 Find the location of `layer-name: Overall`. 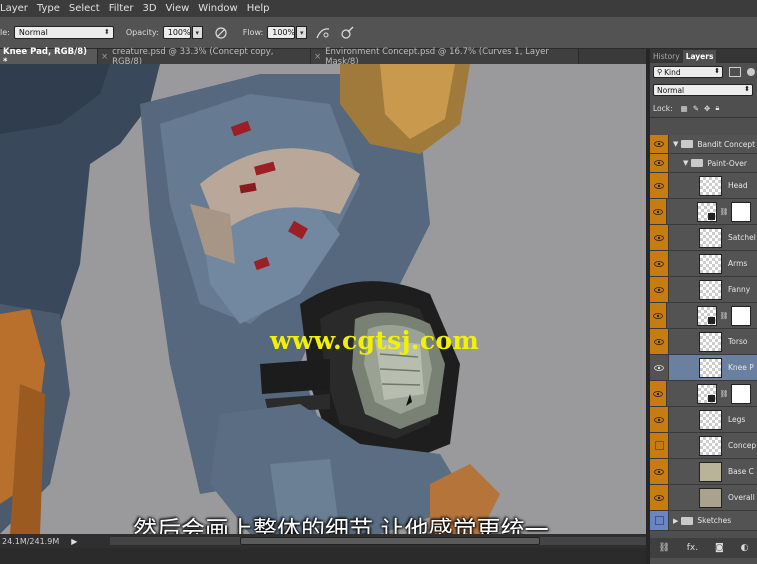

layer-name: Overall is located at coordinates (741, 497).